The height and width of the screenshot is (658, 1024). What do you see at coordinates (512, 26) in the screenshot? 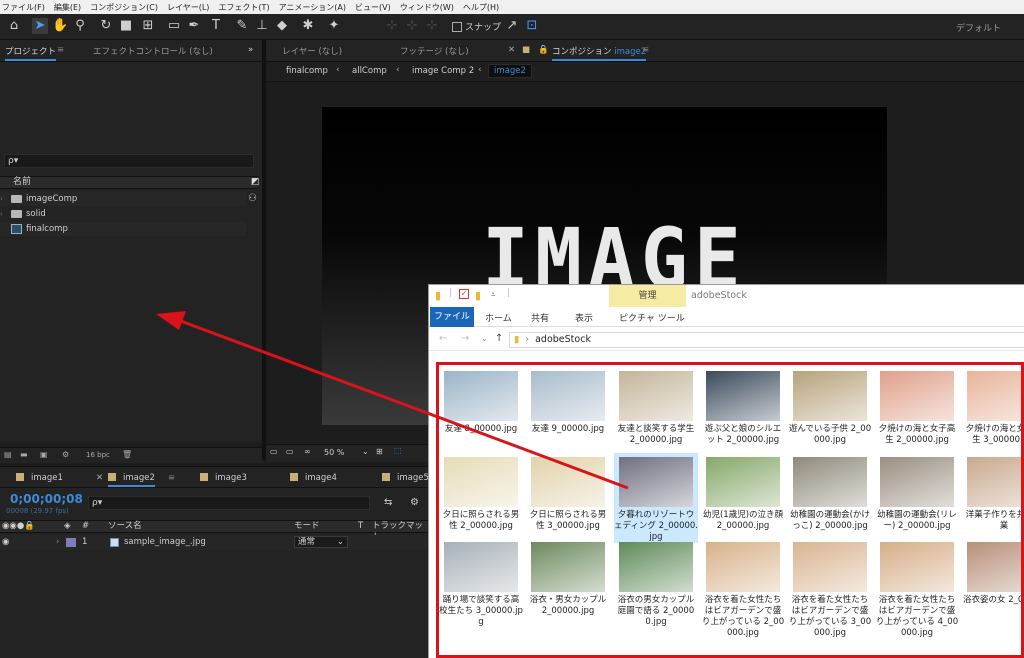
I see `snap-edge-icon: ↗` at bounding box center [512, 26].